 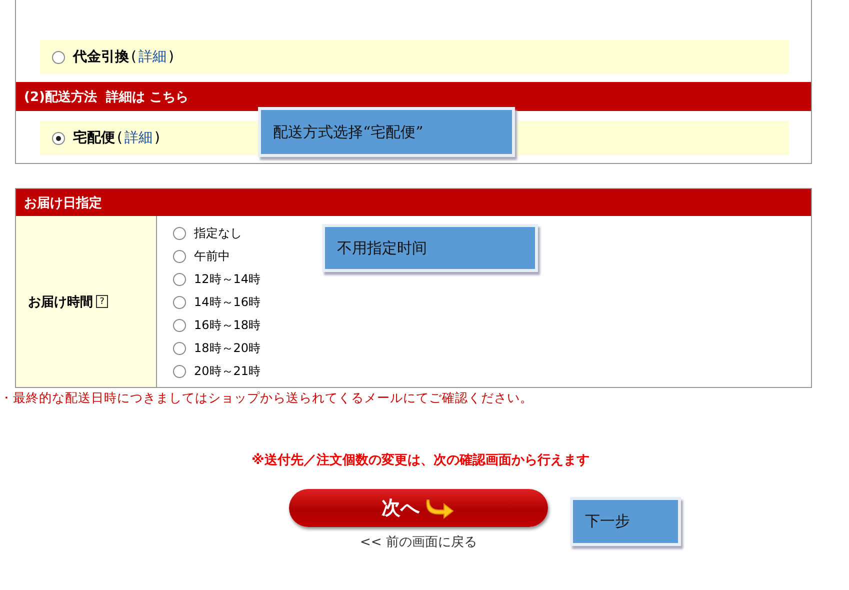 What do you see at coordinates (418, 542) in the screenshot?
I see `back-link: << 前の画面に戻る` at bounding box center [418, 542].